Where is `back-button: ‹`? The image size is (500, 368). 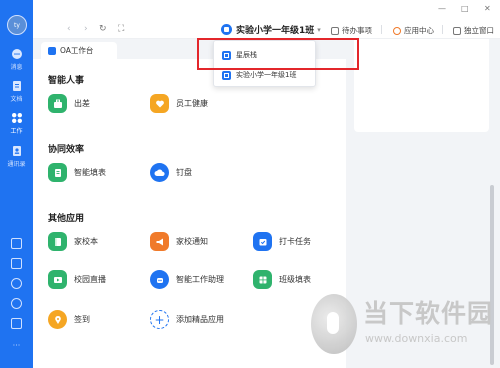
back-button: ‹ is located at coordinates (69, 29).